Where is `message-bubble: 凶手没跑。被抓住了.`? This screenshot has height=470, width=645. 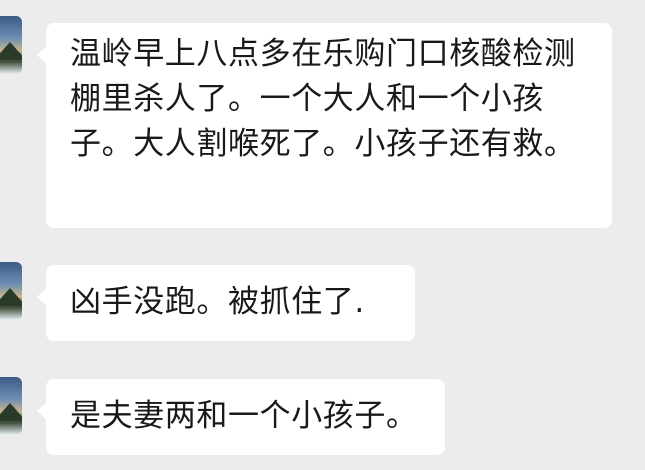 message-bubble: 凶手没跑。被抓住了. is located at coordinates (226, 303).